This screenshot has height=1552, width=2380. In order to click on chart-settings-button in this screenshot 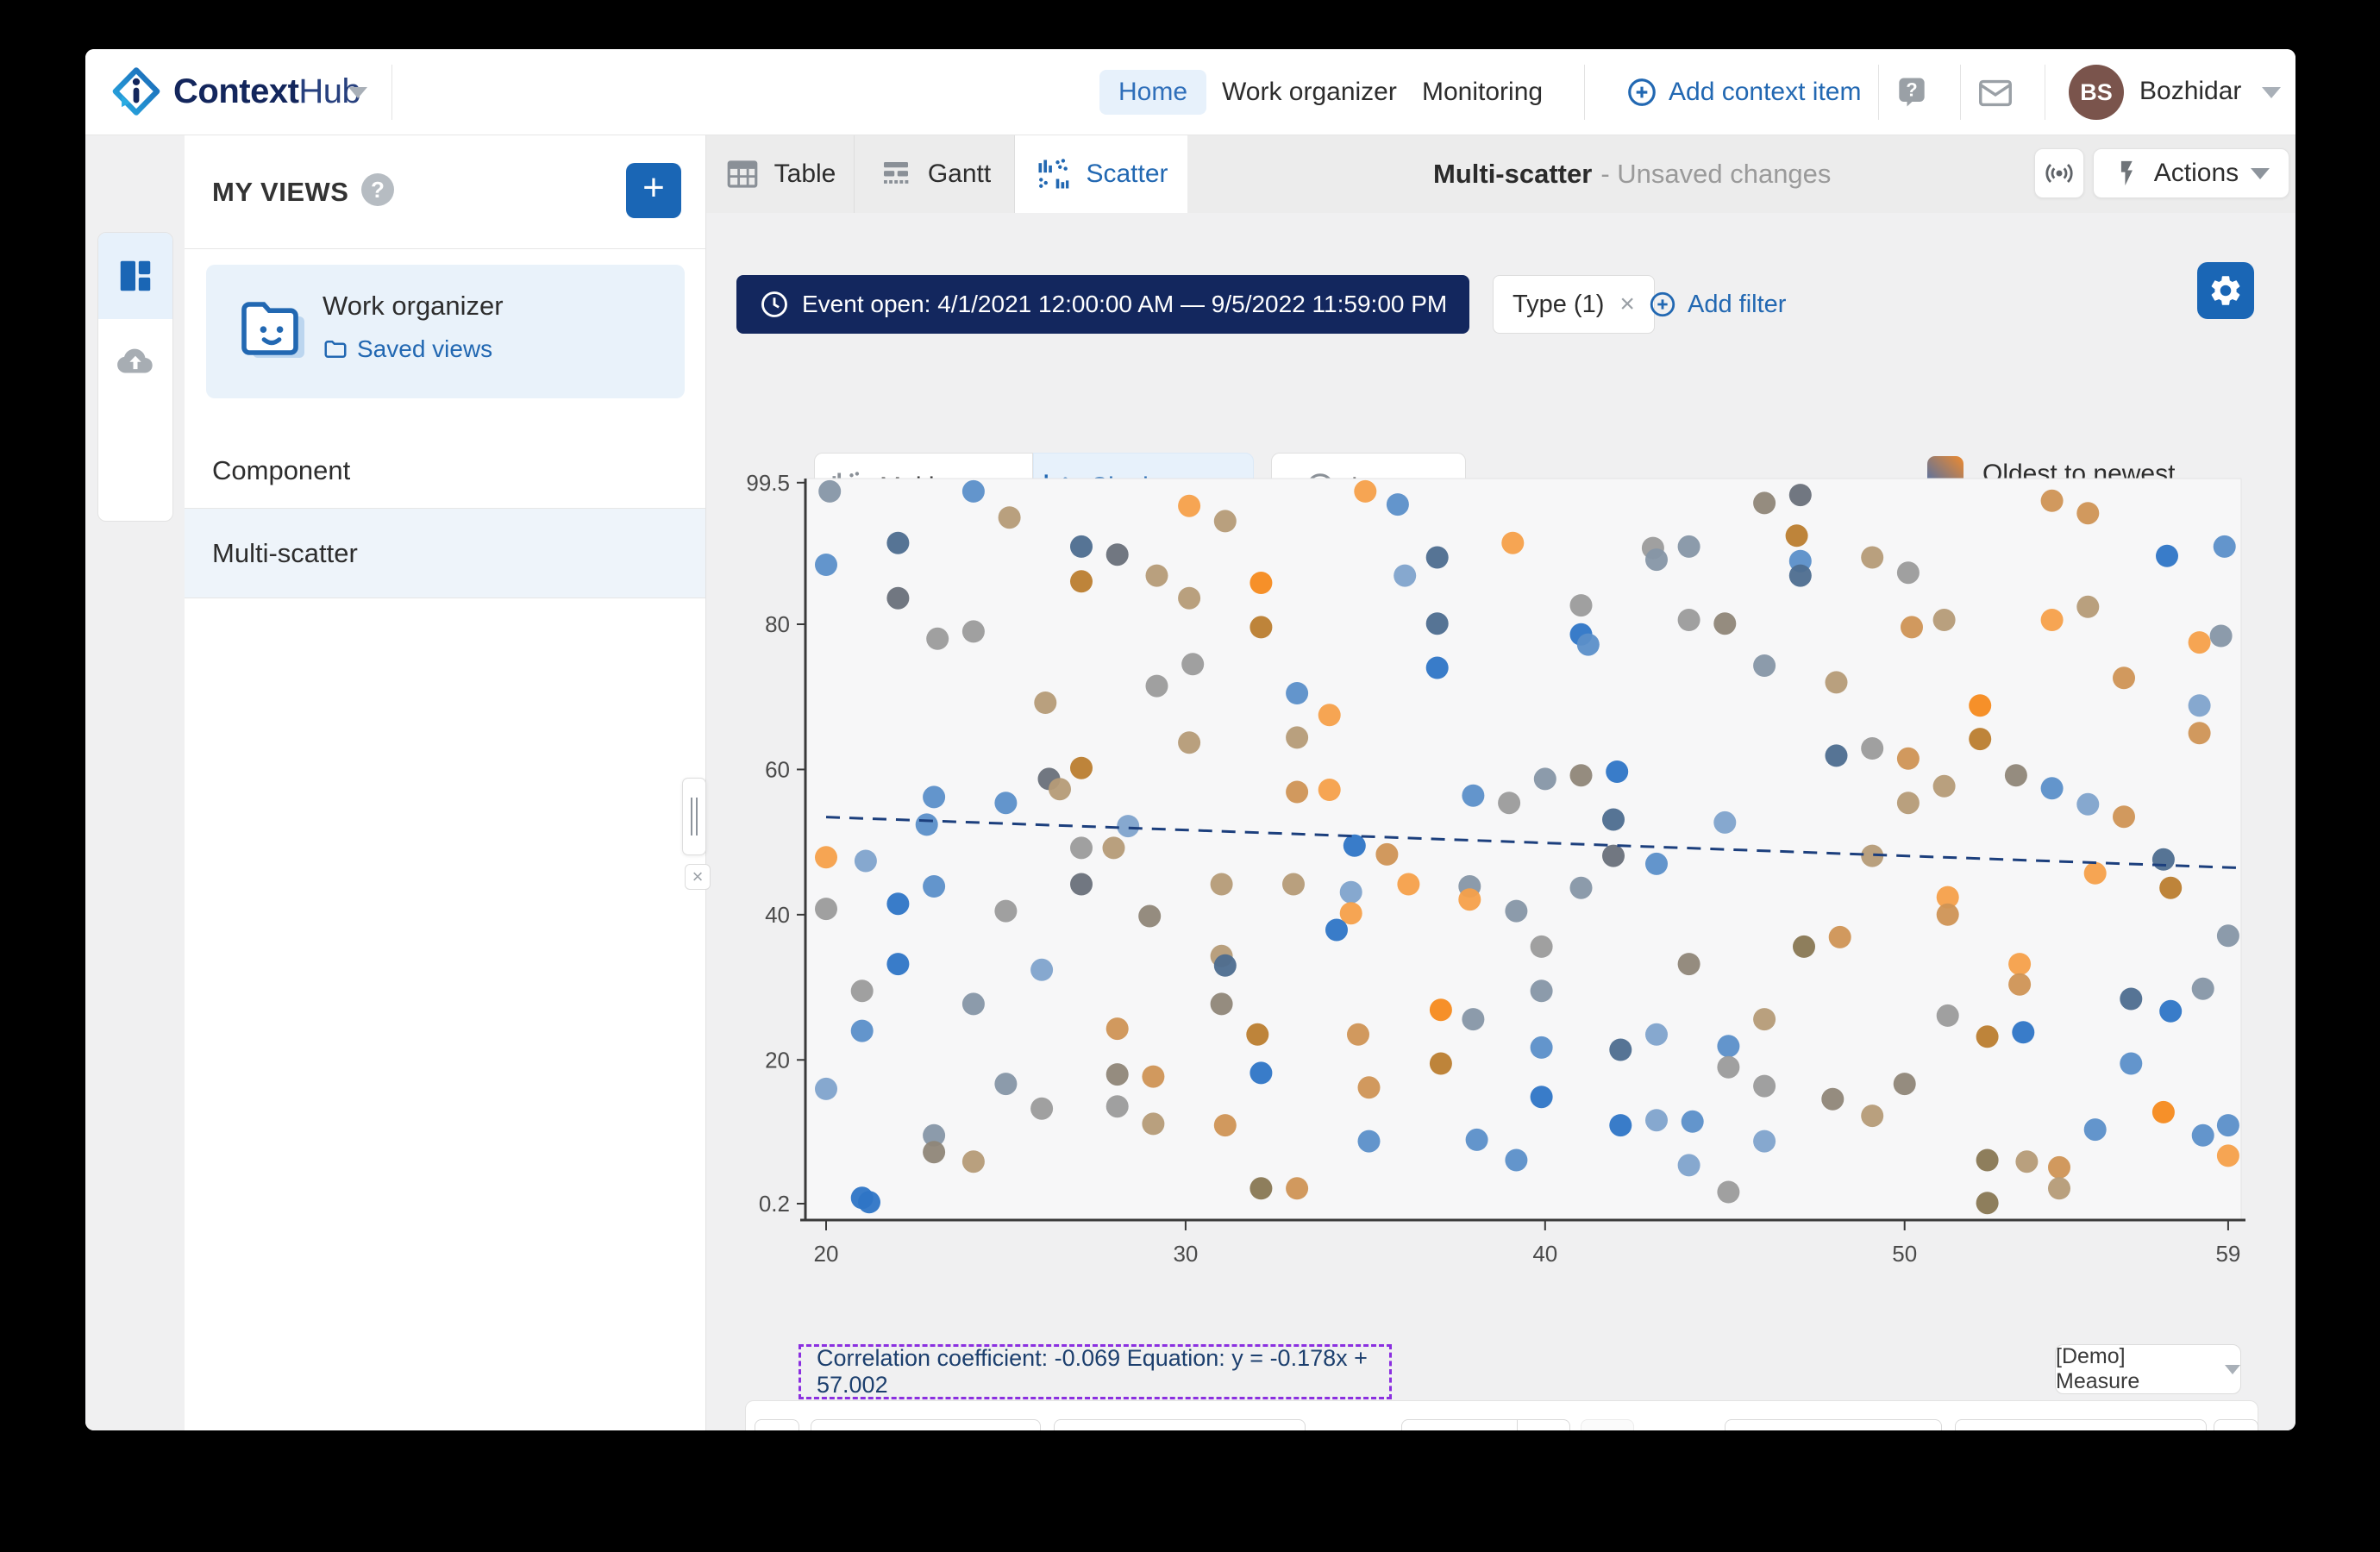, I will do `click(2226, 290)`.